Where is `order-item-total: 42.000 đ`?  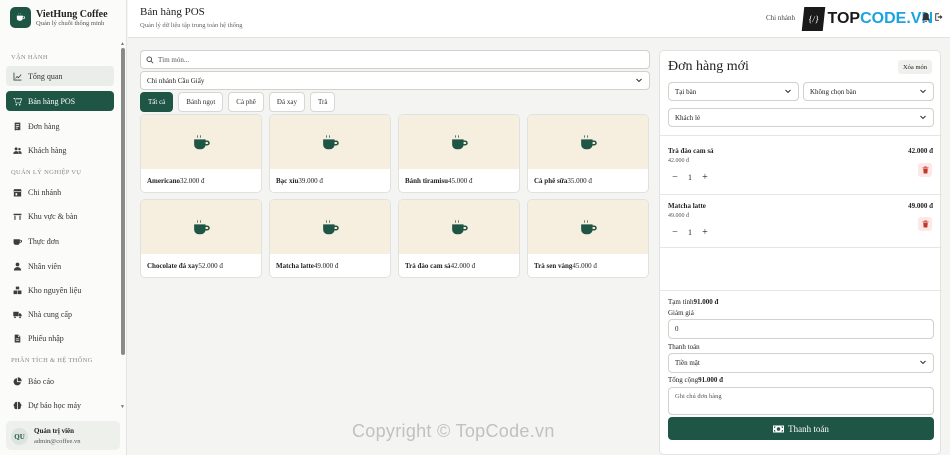 order-item-total: 42.000 đ is located at coordinates (920, 151).